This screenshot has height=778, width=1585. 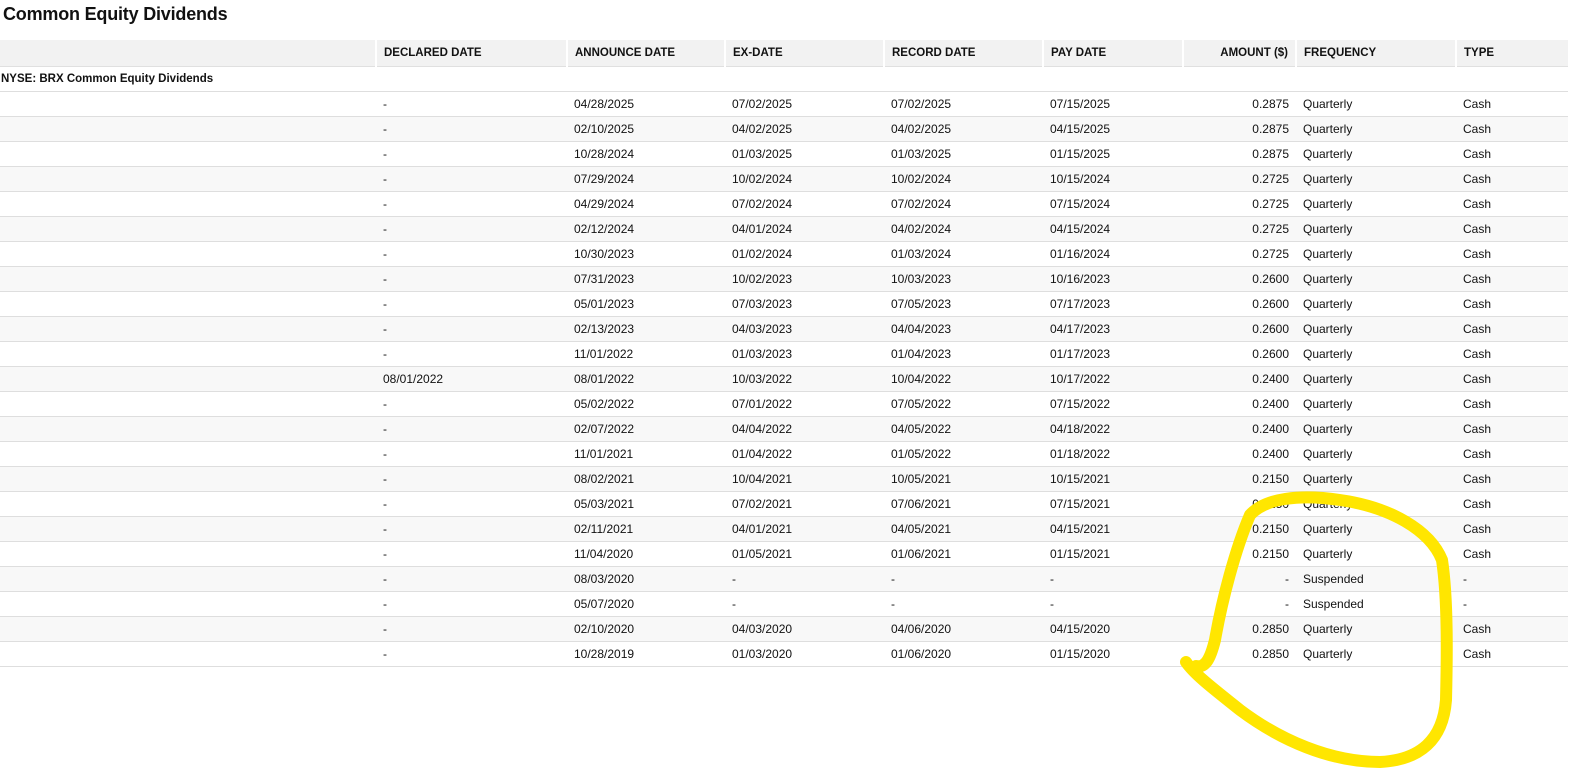 What do you see at coordinates (963, 104) in the screenshot?
I see `cell-record-date: 07/02/2025` at bounding box center [963, 104].